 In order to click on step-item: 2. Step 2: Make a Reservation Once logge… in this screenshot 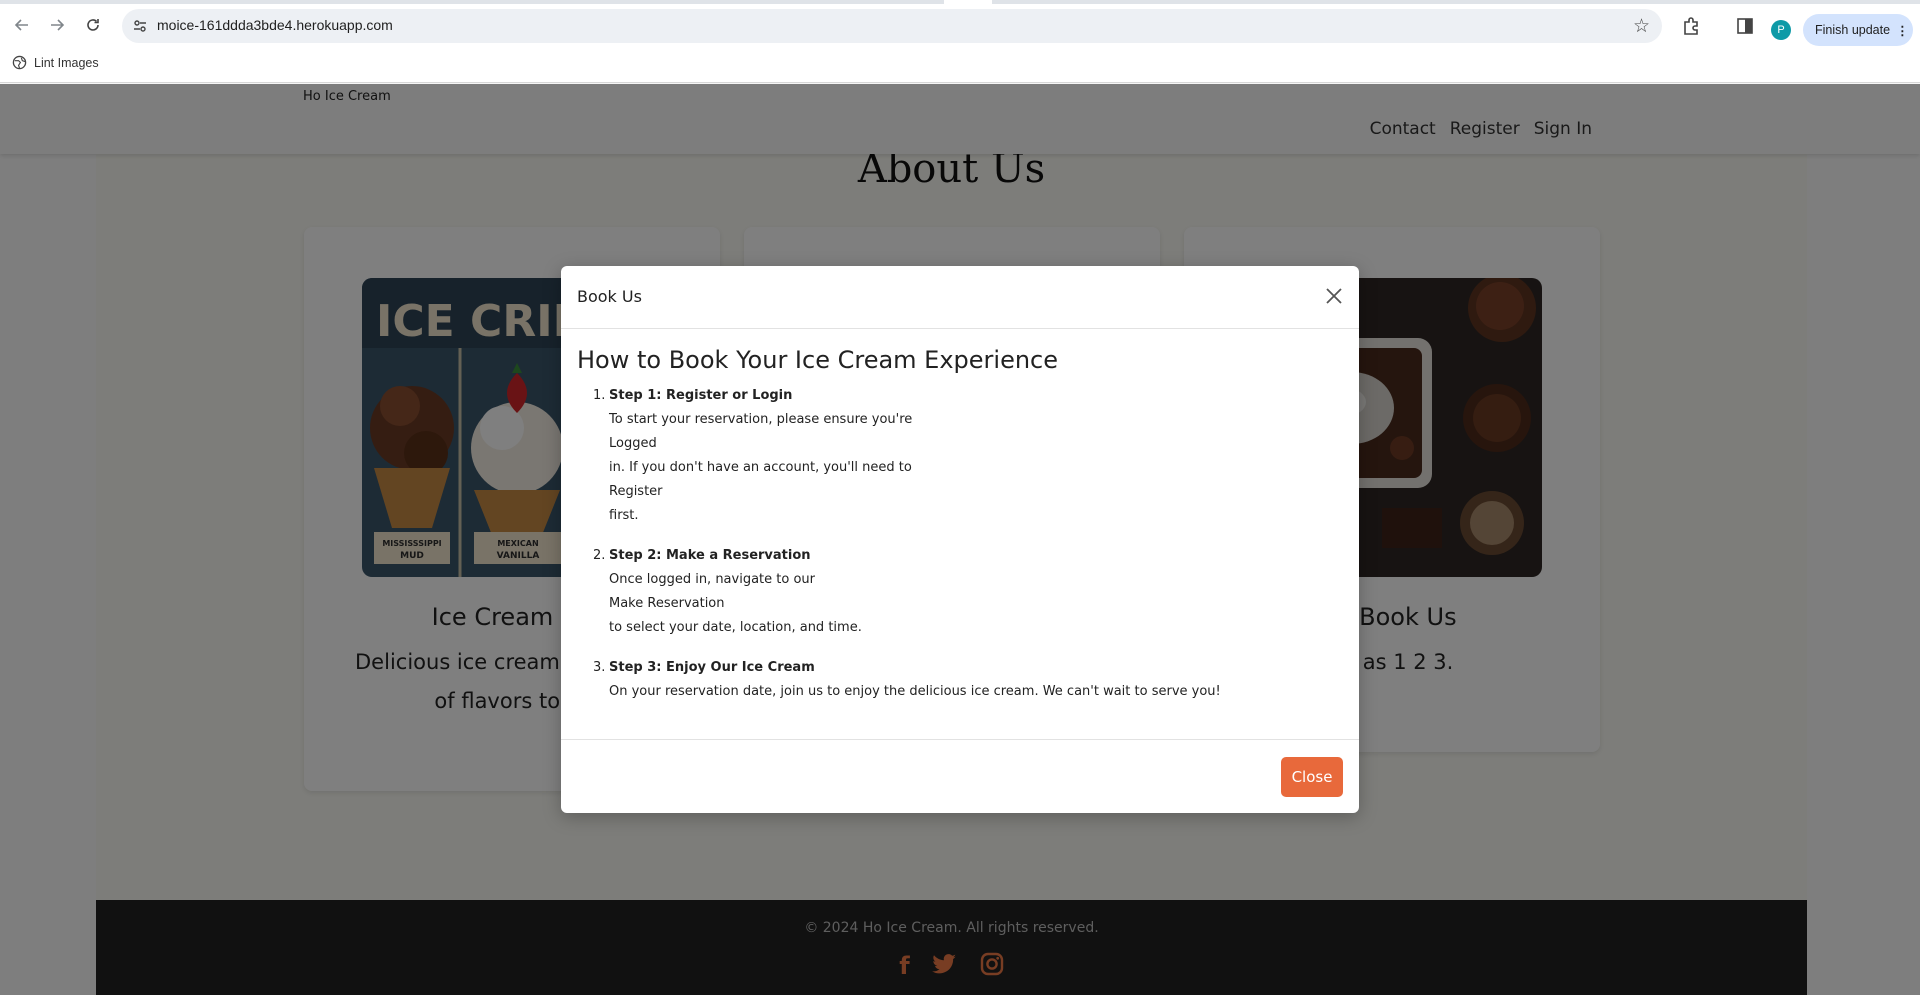, I will do `click(970, 592)`.